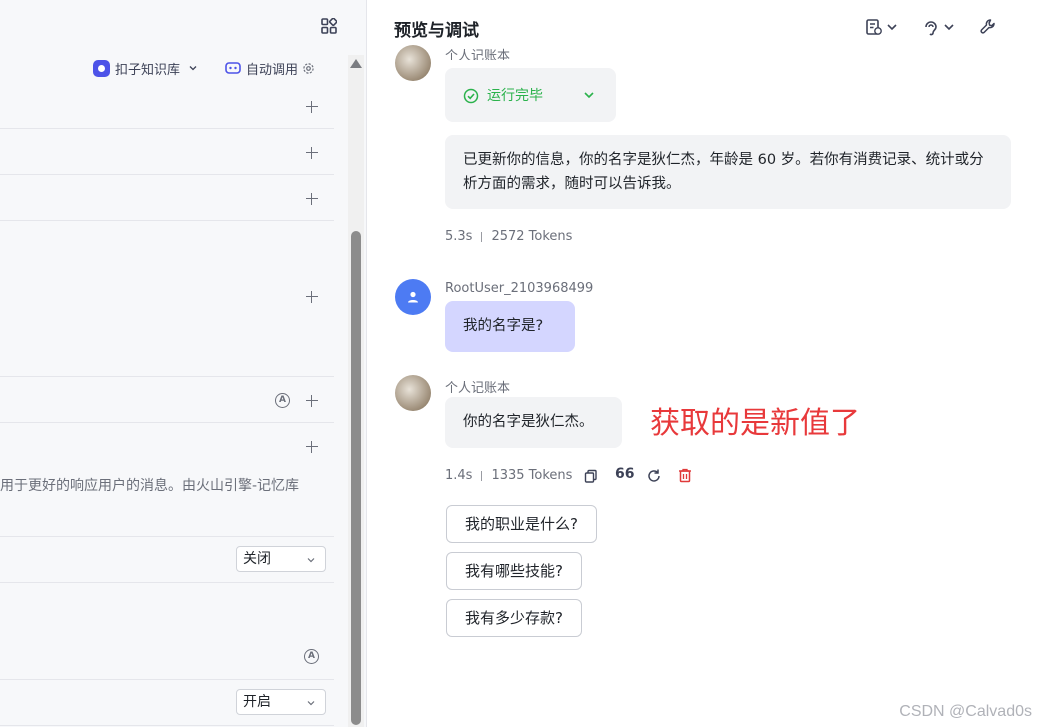 The width and height of the screenshot is (1037, 727). I want to click on reply-meta: 1.4s 1335 Tokens, so click(508, 475).